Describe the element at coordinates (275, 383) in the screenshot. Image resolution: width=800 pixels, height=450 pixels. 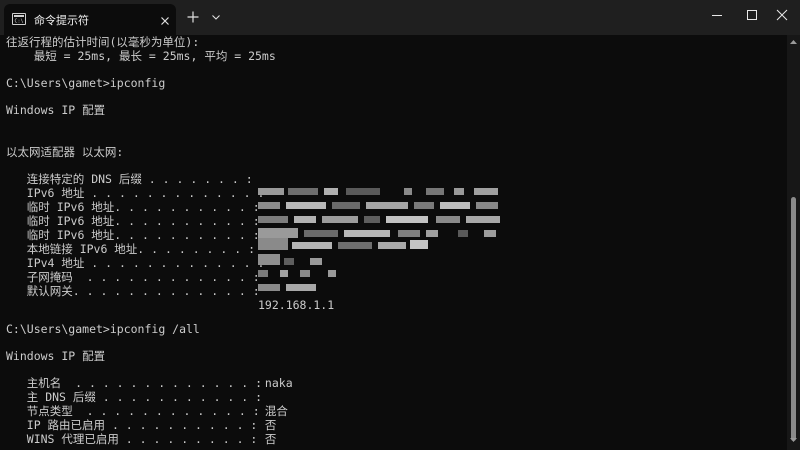
I see `host-name-value: naka` at that location.